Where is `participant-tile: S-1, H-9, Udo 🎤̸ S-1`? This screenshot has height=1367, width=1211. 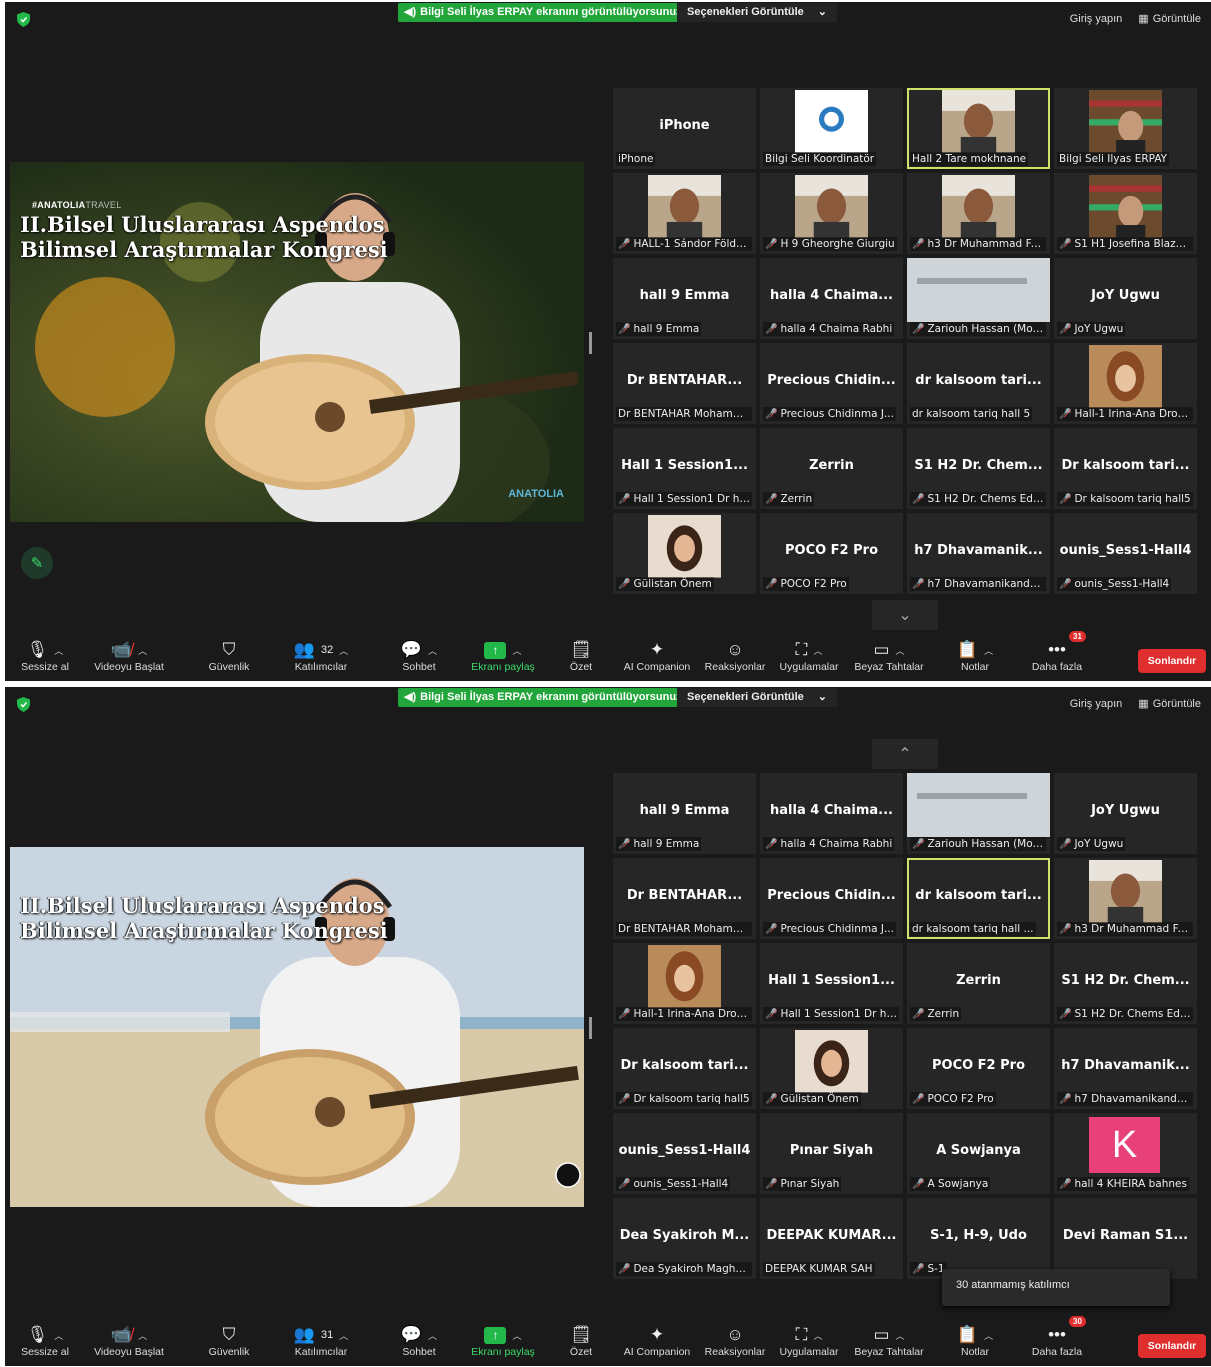
participant-tile: S-1, H-9, Udo 🎤̸ S-1 is located at coordinates (978, 1238).